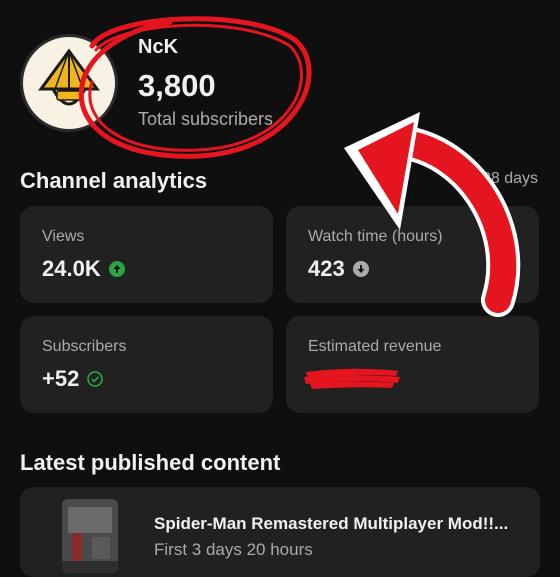 The width and height of the screenshot is (560, 577). What do you see at coordinates (375, 346) in the screenshot?
I see `revenue-label: Estimated revenue` at bounding box center [375, 346].